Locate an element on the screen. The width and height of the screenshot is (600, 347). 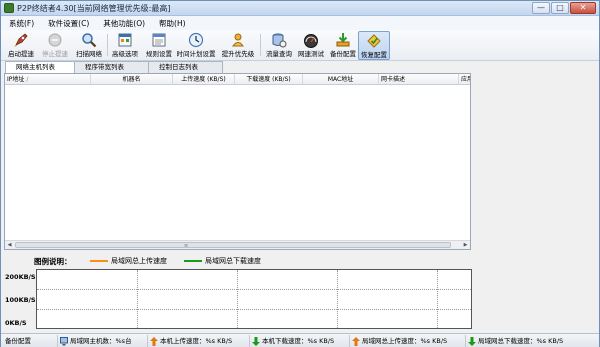
clock-icon is located at coordinates (196, 40).